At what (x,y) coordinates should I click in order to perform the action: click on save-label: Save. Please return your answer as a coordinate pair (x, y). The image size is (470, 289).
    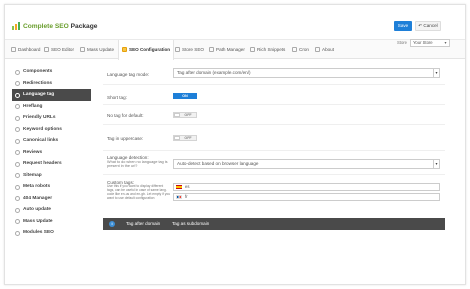
    Looking at the image, I should click on (403, 25).